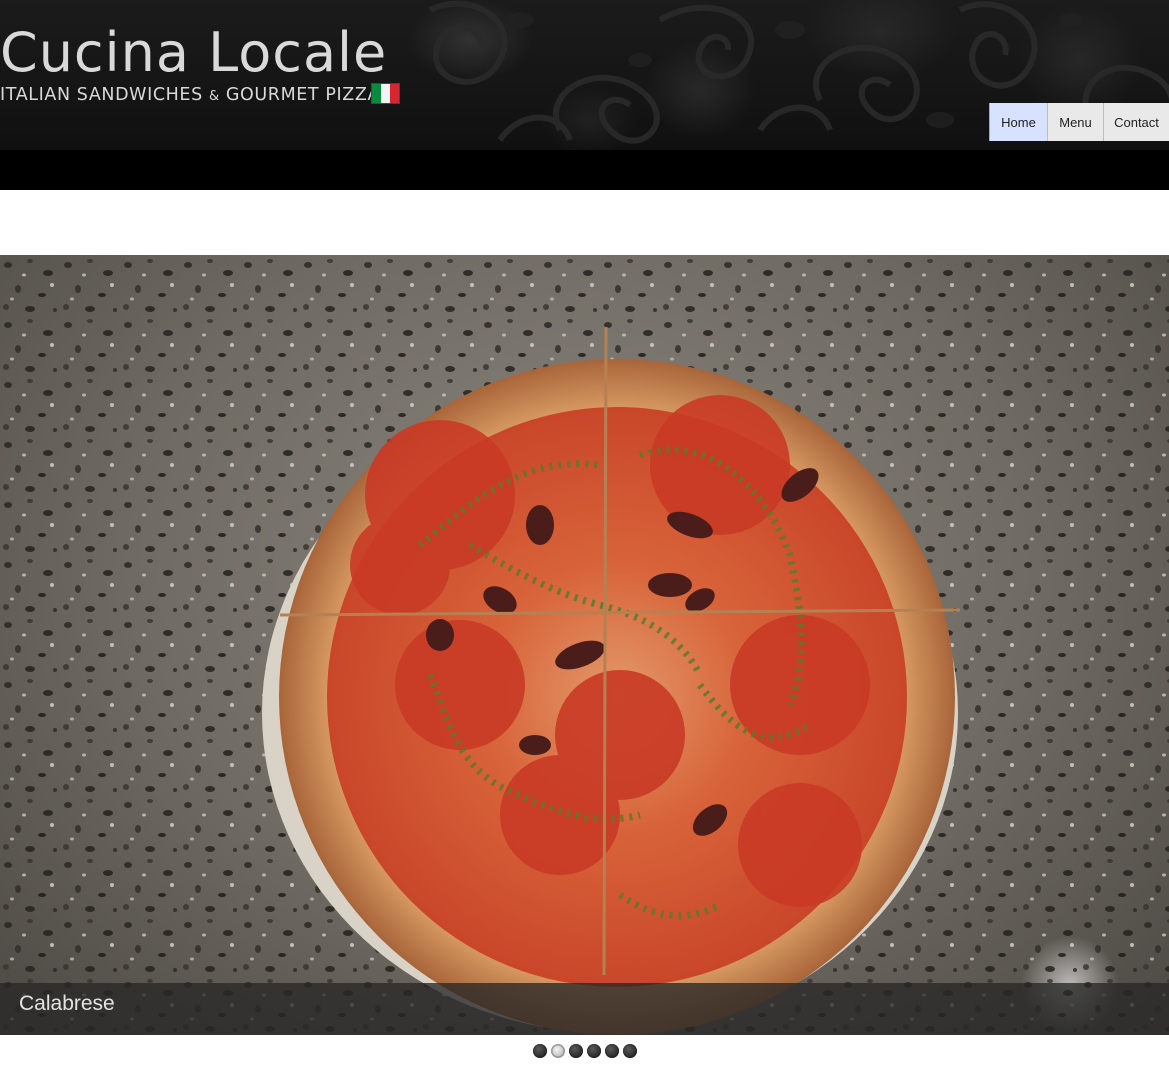 This screenshot has width=1169, height=1082. Describe the element at coordinates (104, 95) in the screenshot. I see `tagline-part-1: ITALIAN SANDWICHES` at that location.